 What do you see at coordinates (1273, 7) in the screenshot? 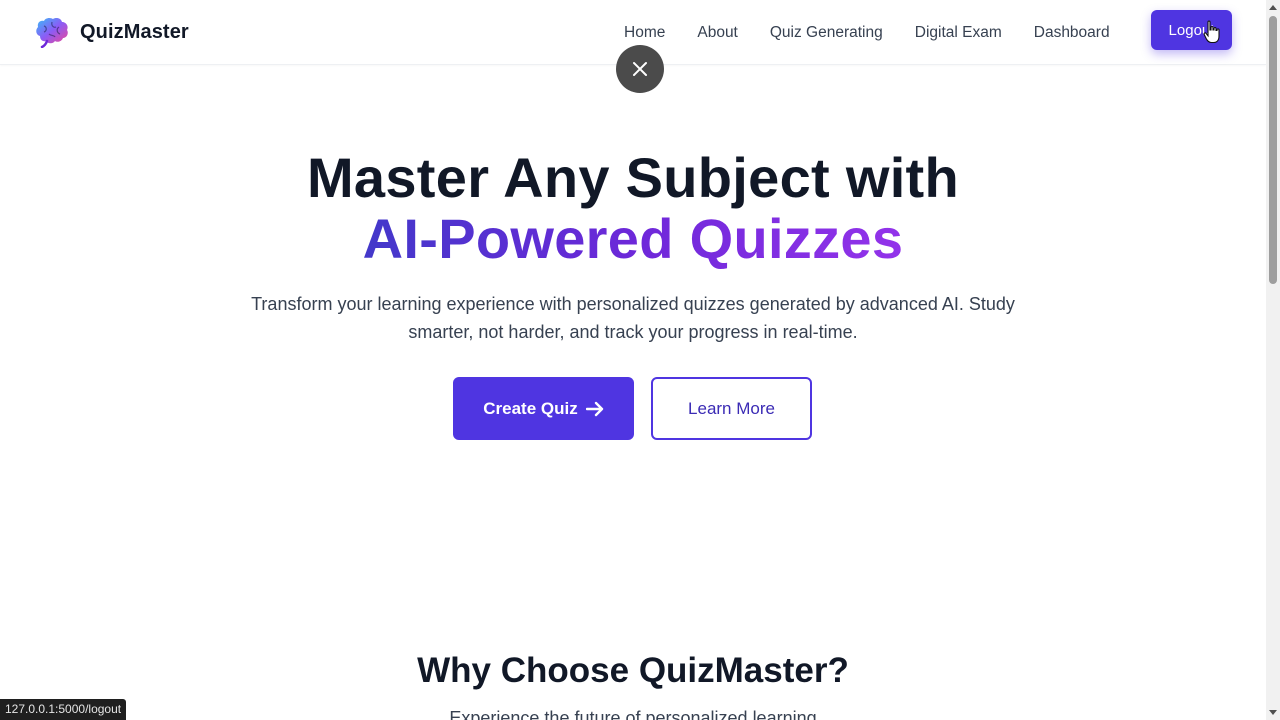
I see `scroll-up-arrow-icon` at bounding box center [1273, 7].